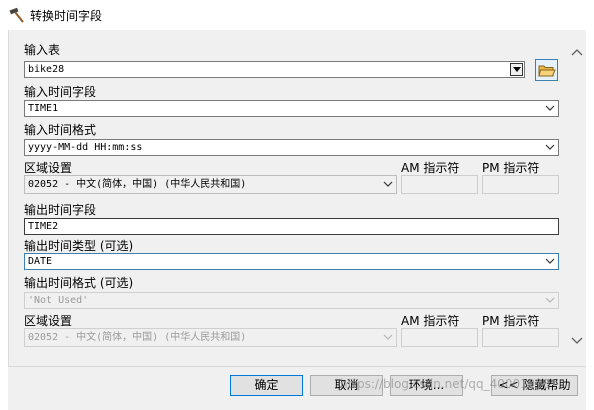 The height and width of the screenshot is (410, 594). Describe the element at coordinates (577, 340) in the screenshot. I see `scroll-down-icon` at that location.